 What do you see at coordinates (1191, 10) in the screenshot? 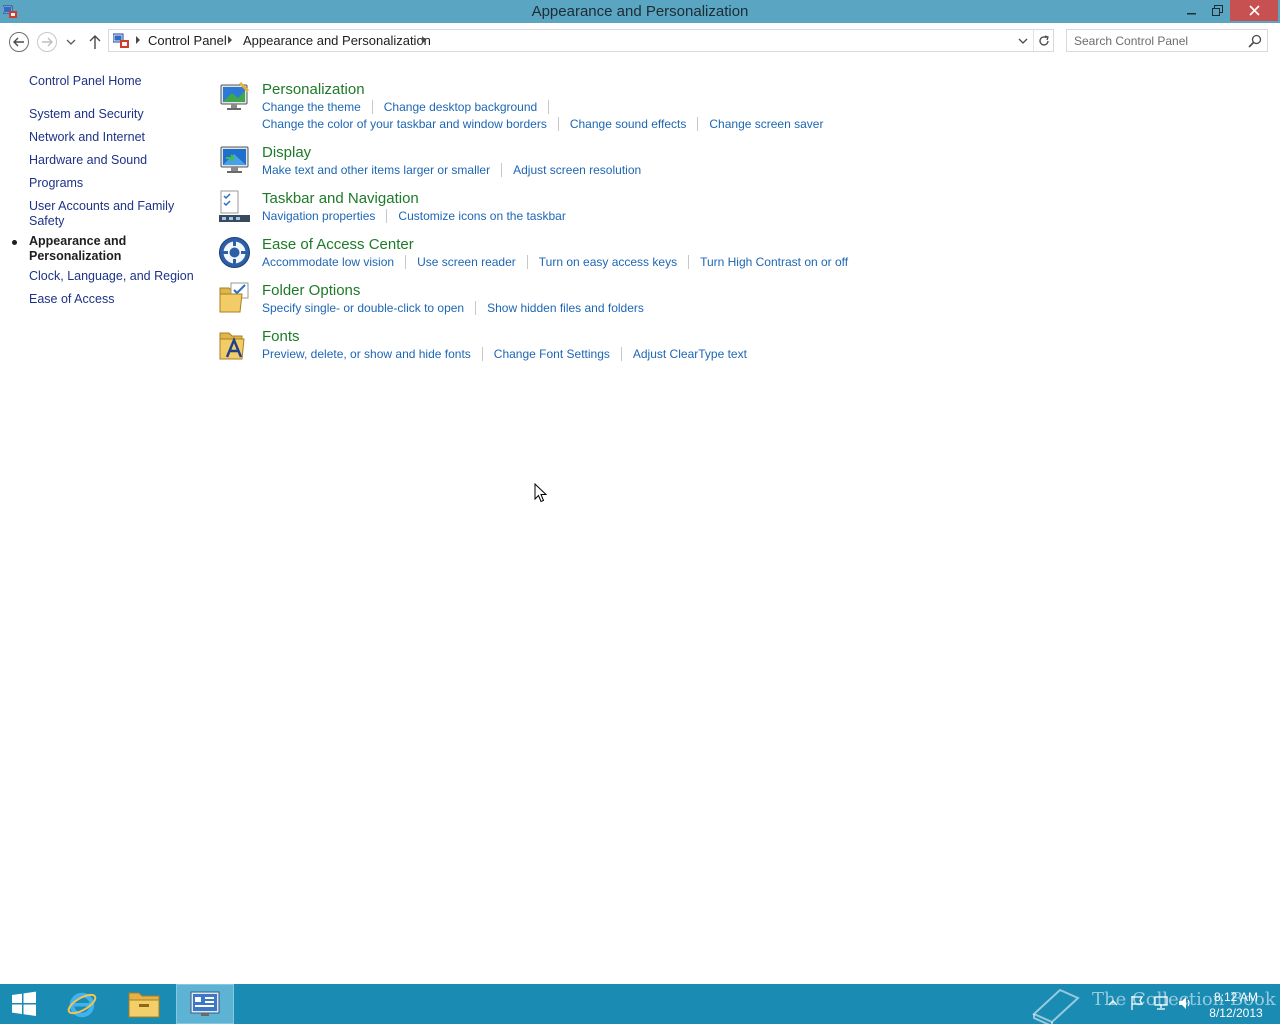
I see `minimize-button` at bounding box center [1191, 10].